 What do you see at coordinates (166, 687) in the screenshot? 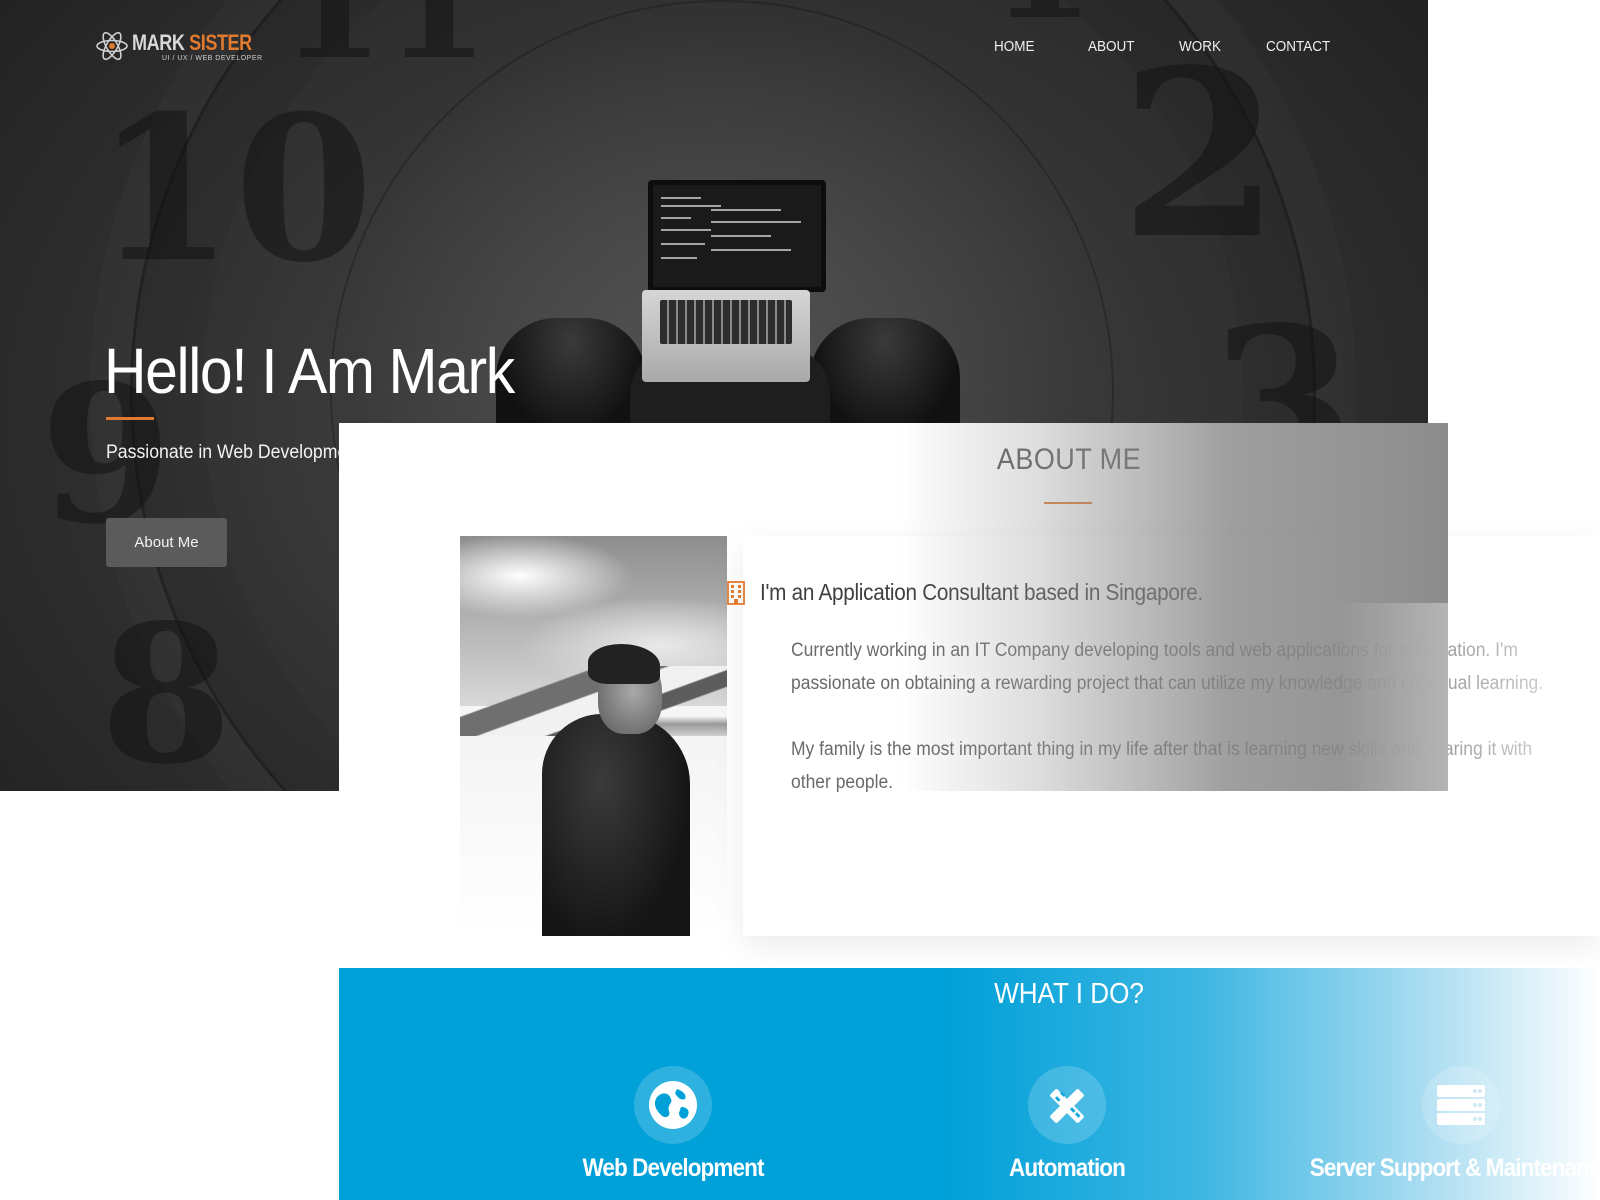
I see `clock-numeral: 8` at bounding box center [166, 687].